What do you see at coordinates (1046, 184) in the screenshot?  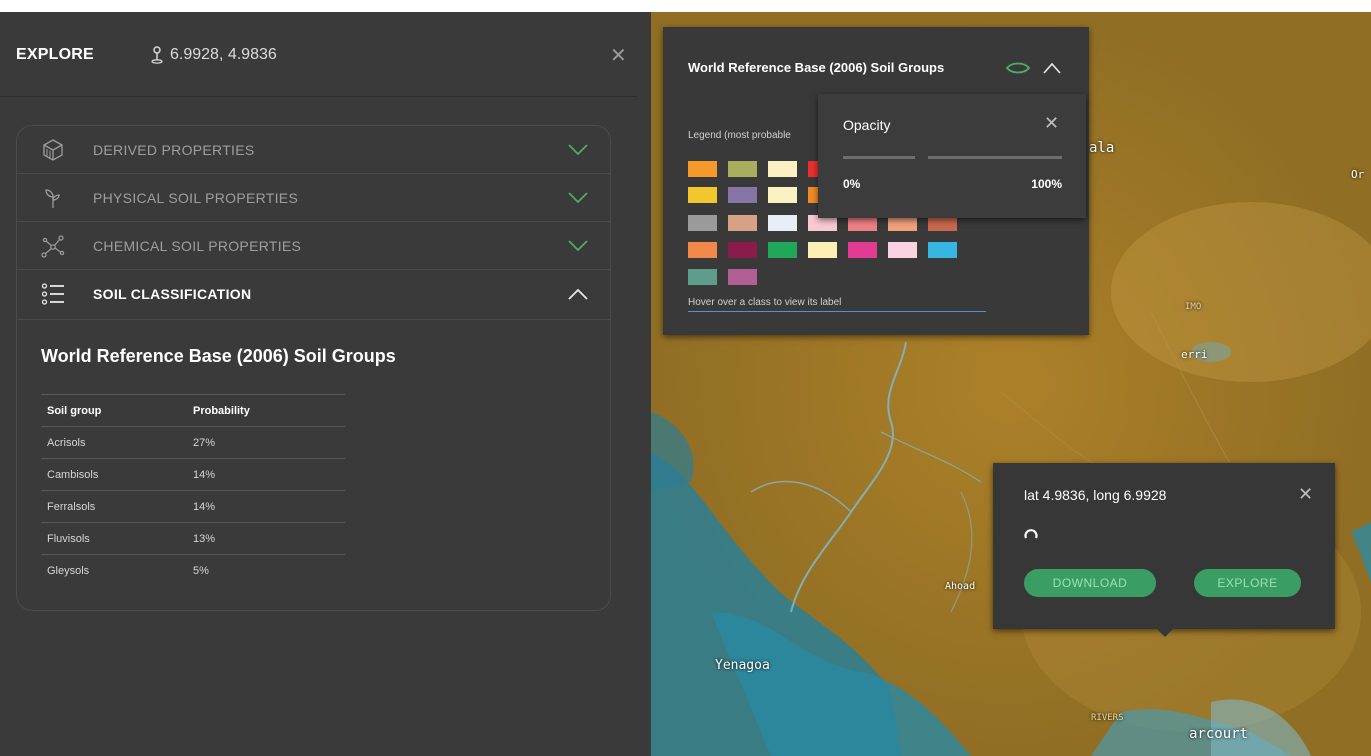 I see `opacity-max-label: 100%` at bounding box center [1046, 184].